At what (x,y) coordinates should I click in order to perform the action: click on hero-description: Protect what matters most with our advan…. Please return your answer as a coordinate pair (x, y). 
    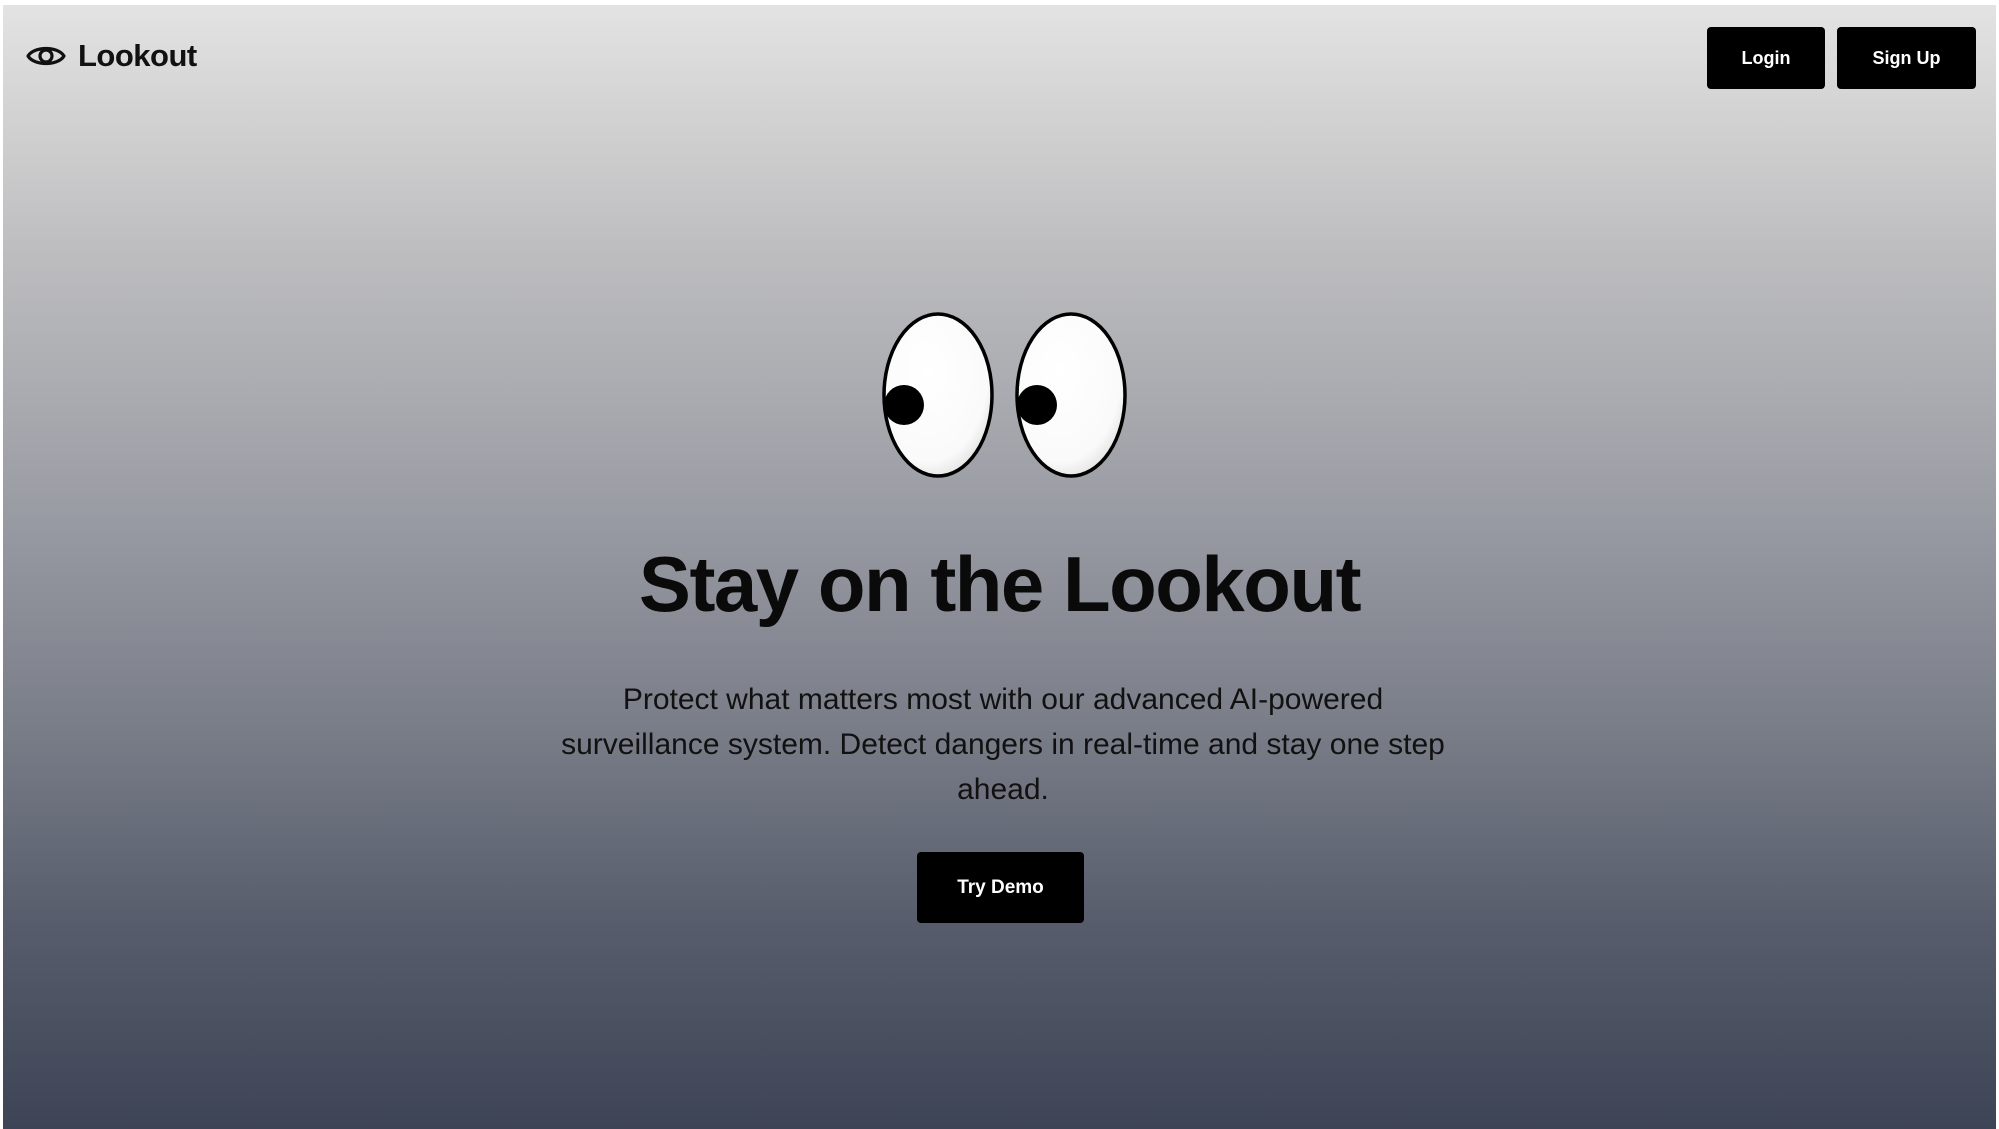
    Looking at the image, I should click on (1003, 744).